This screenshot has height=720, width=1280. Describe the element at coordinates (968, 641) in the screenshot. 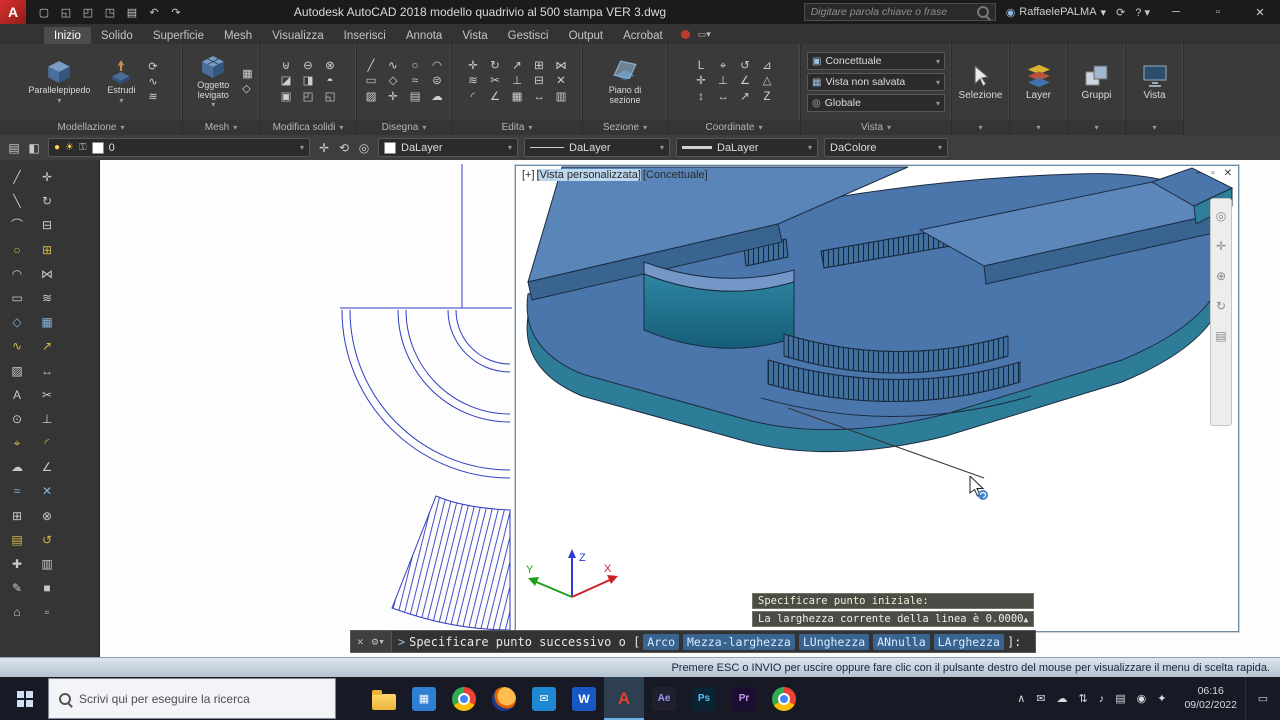

I see `command-option: LArghezza` at that location.